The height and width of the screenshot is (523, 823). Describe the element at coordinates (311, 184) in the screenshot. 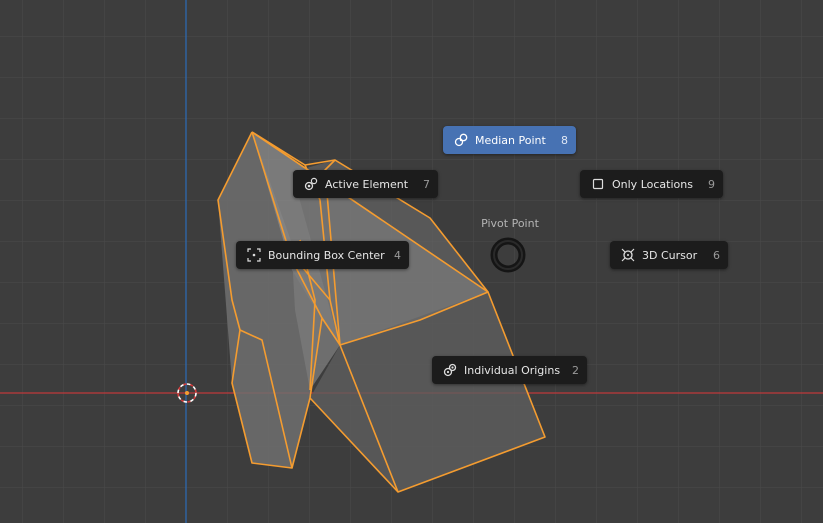

I see `active-element-icon` at that location.